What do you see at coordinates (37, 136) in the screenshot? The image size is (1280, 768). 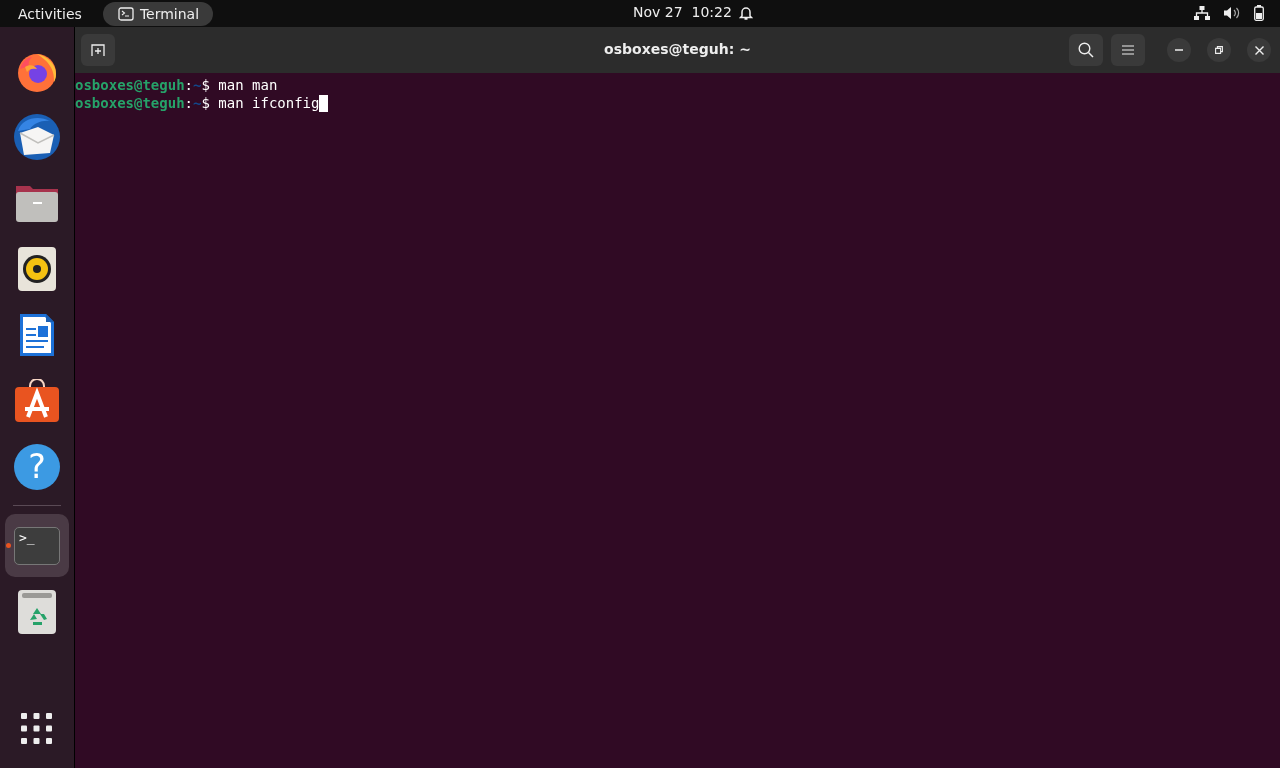 I see `envelope-bird-icon` at bounding box center [37, 136].